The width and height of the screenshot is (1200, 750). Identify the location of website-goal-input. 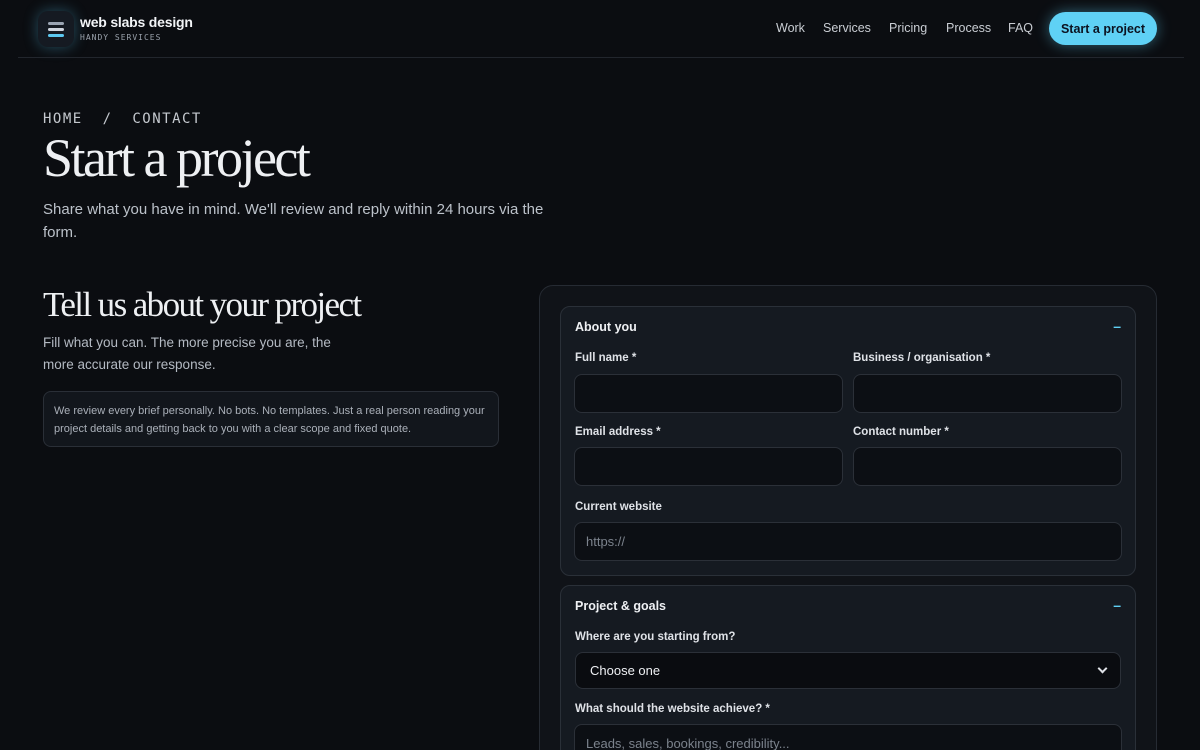
(848, 737).